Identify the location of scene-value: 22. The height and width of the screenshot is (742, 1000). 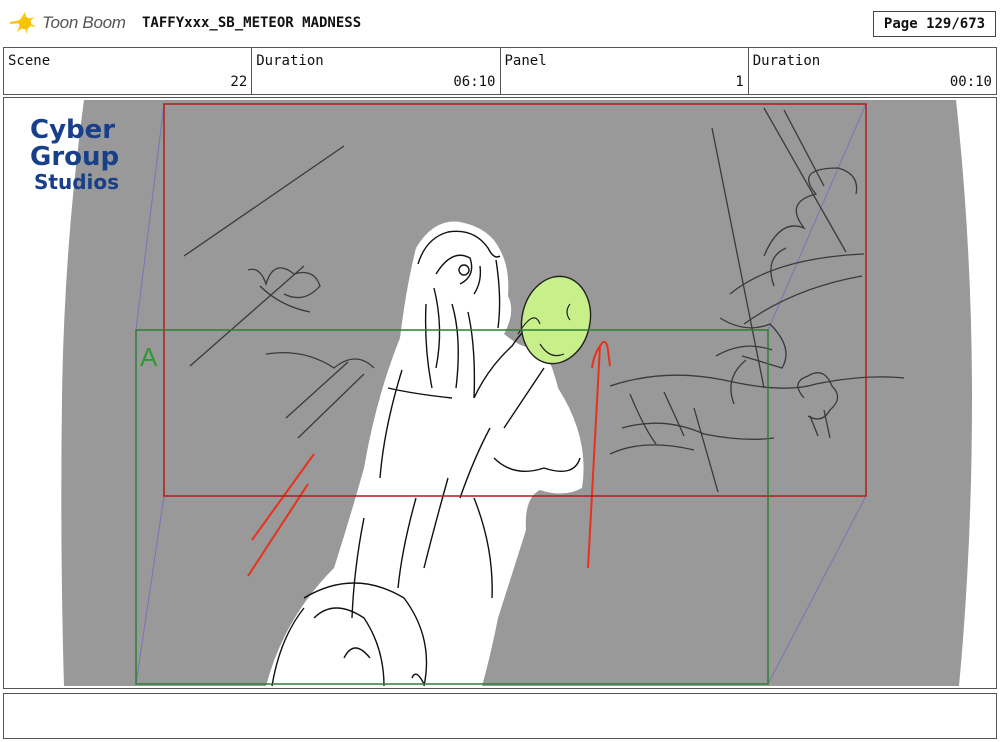
(239, 82).